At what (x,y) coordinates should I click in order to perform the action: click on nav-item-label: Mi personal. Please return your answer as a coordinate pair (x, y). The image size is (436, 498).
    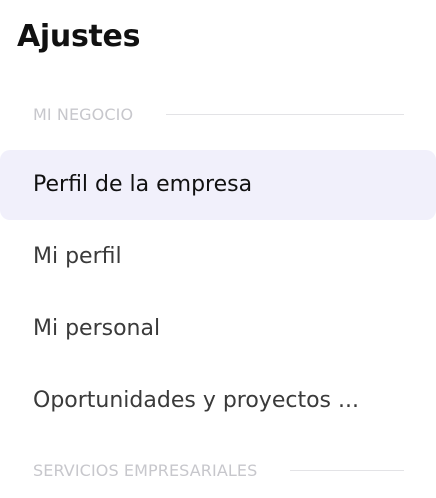
    Looking at the image, I should click on (97, 328).